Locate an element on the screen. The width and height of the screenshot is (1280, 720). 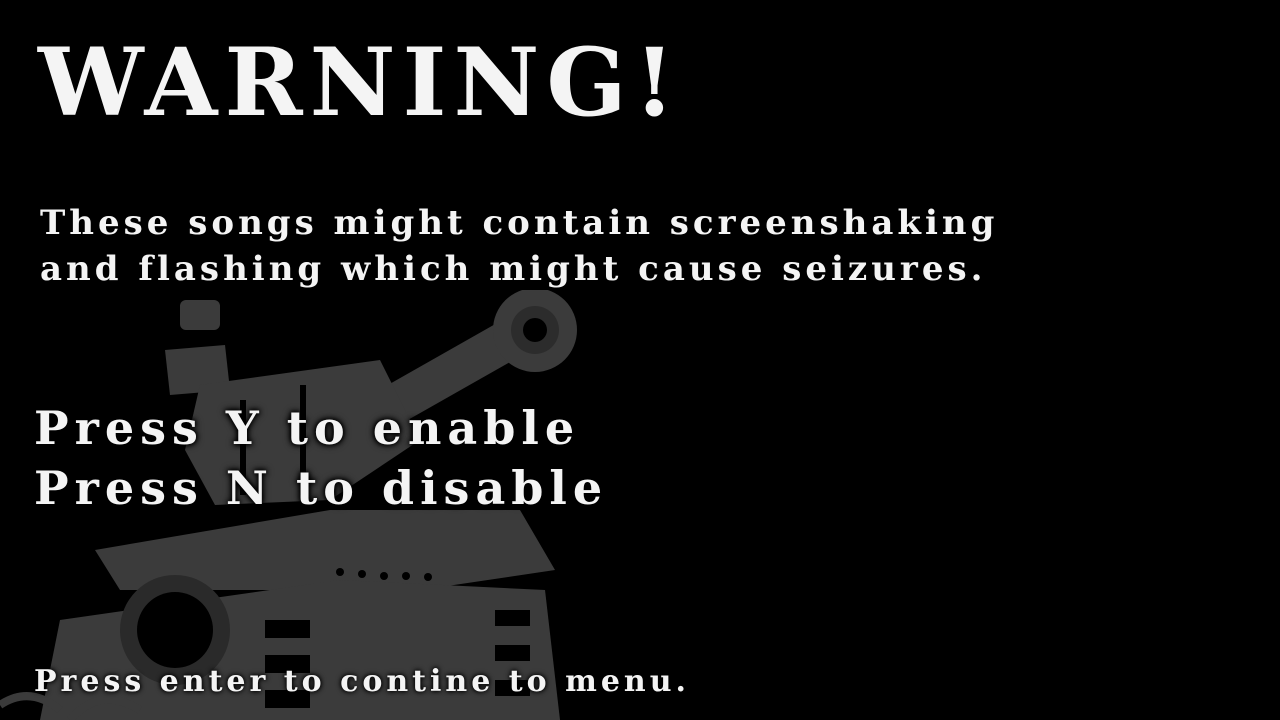
continue-prompt: Press enter to contine to menu. is located at coordinates (362, 681).